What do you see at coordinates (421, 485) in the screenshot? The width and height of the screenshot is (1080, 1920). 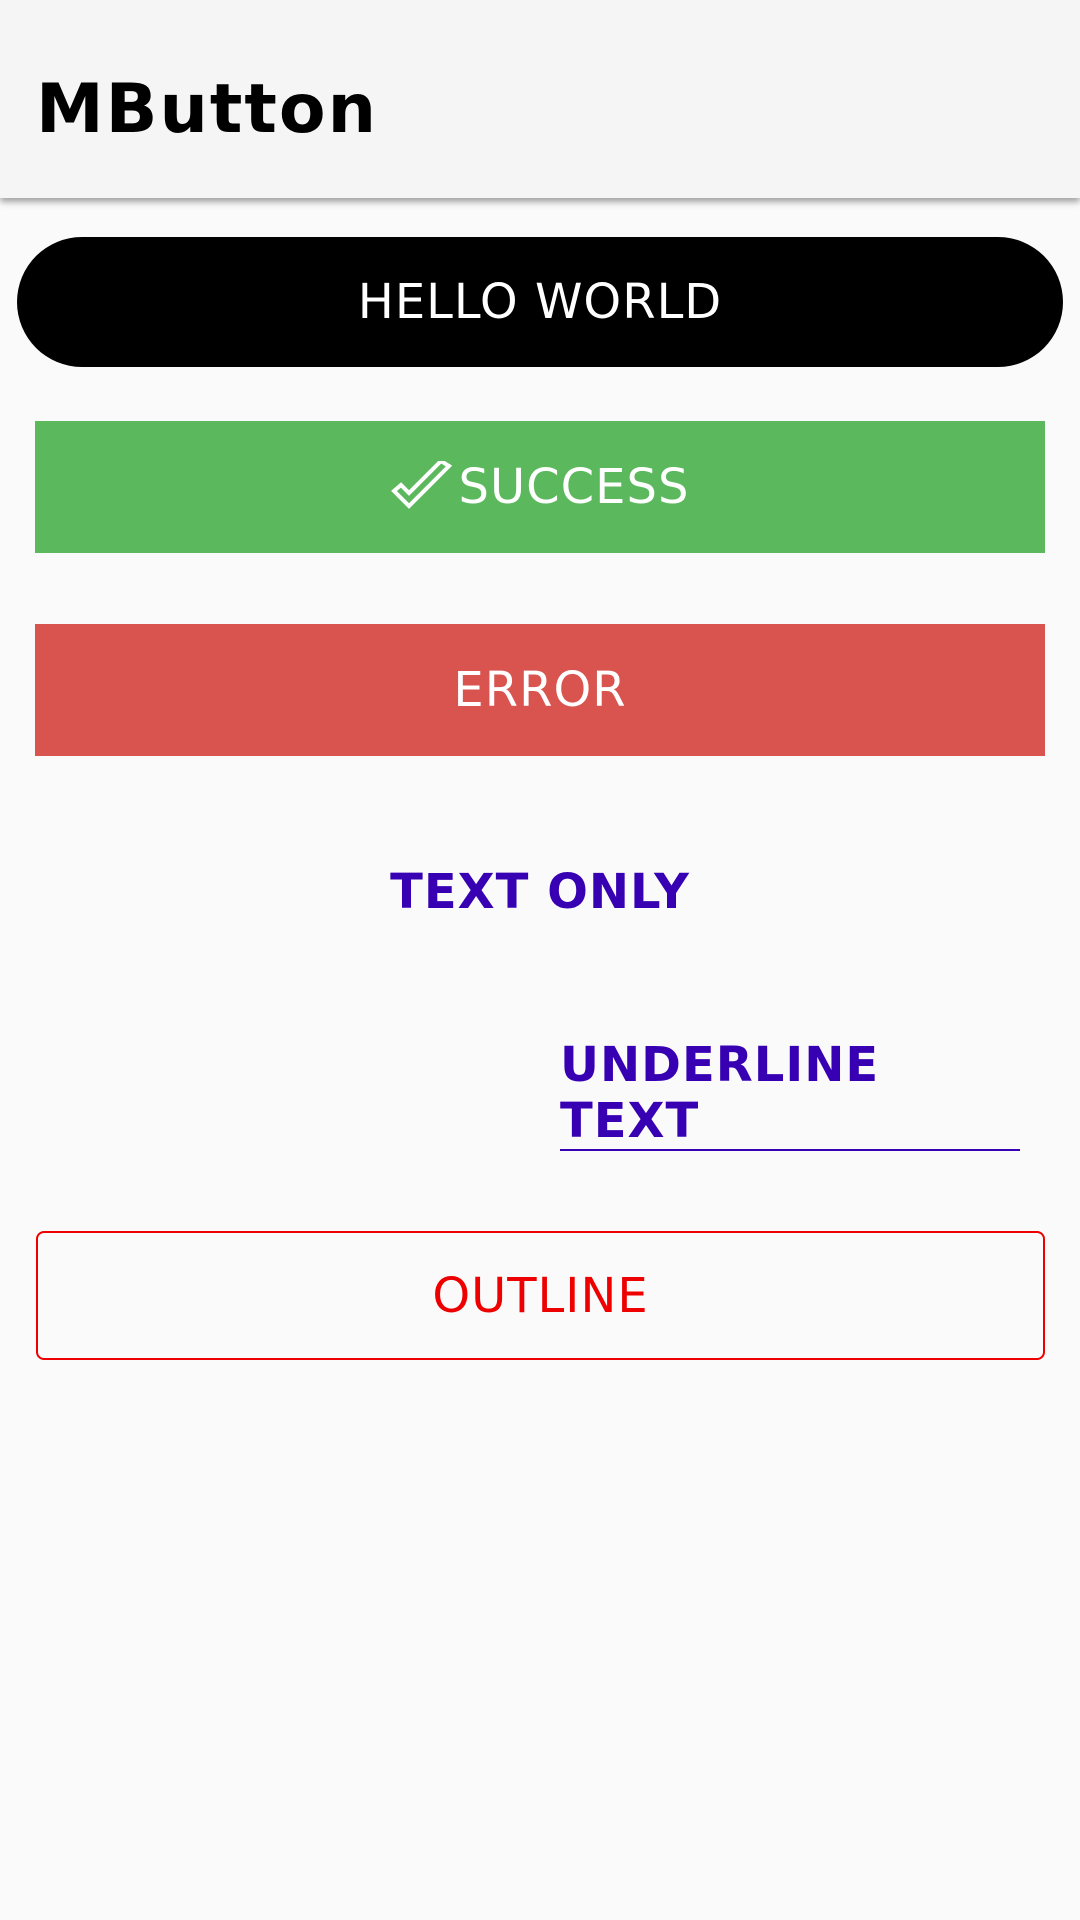 I see `check-icon` at bounding box center [421, 485].